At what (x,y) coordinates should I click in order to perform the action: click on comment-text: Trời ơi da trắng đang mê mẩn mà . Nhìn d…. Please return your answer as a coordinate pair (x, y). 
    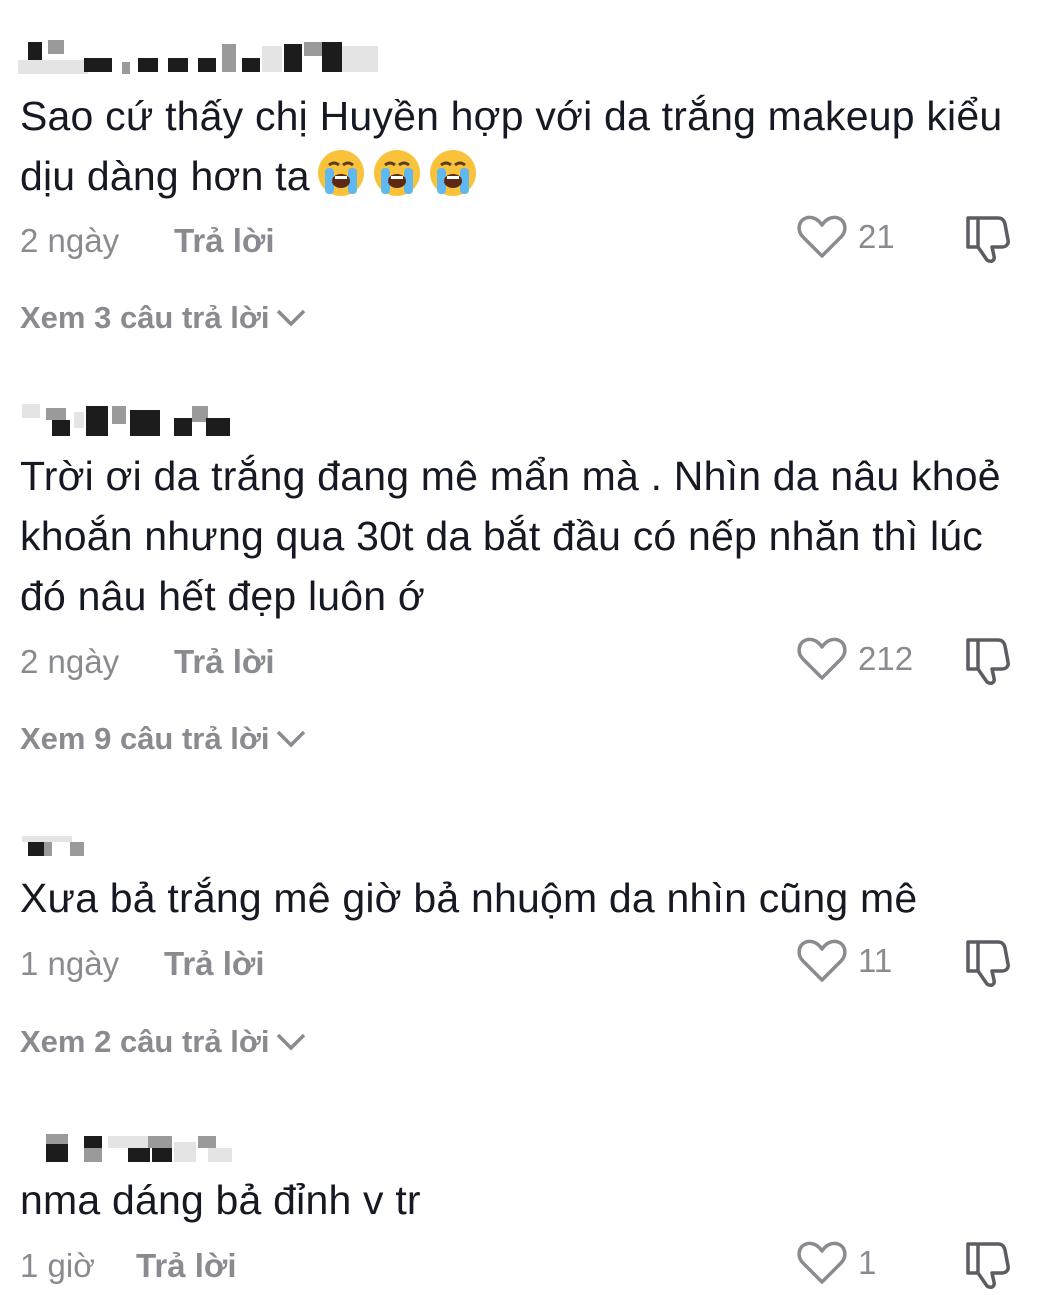
    Looking at the image, I should click on (516, 536).